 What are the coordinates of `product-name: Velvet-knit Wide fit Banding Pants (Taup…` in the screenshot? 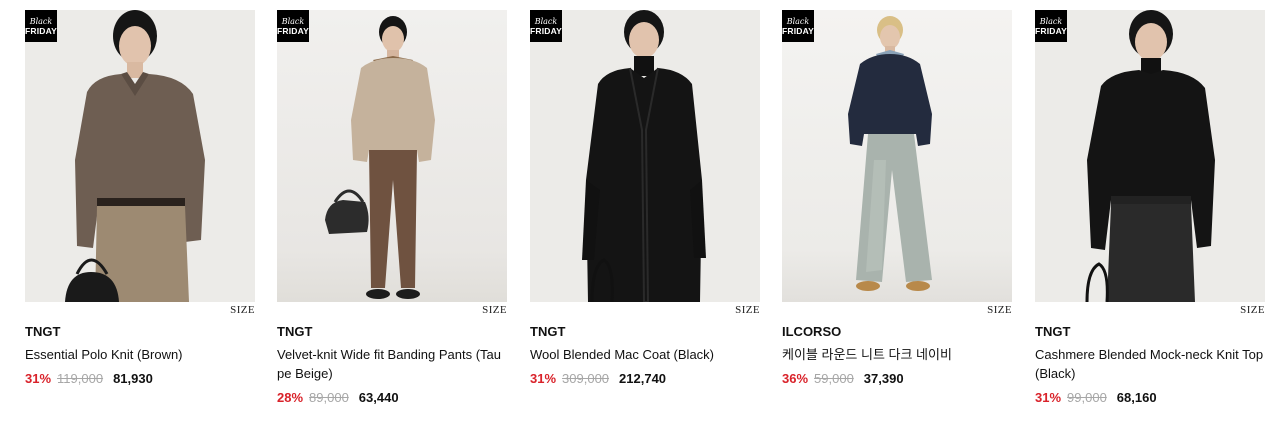 It's located at (392, 364).